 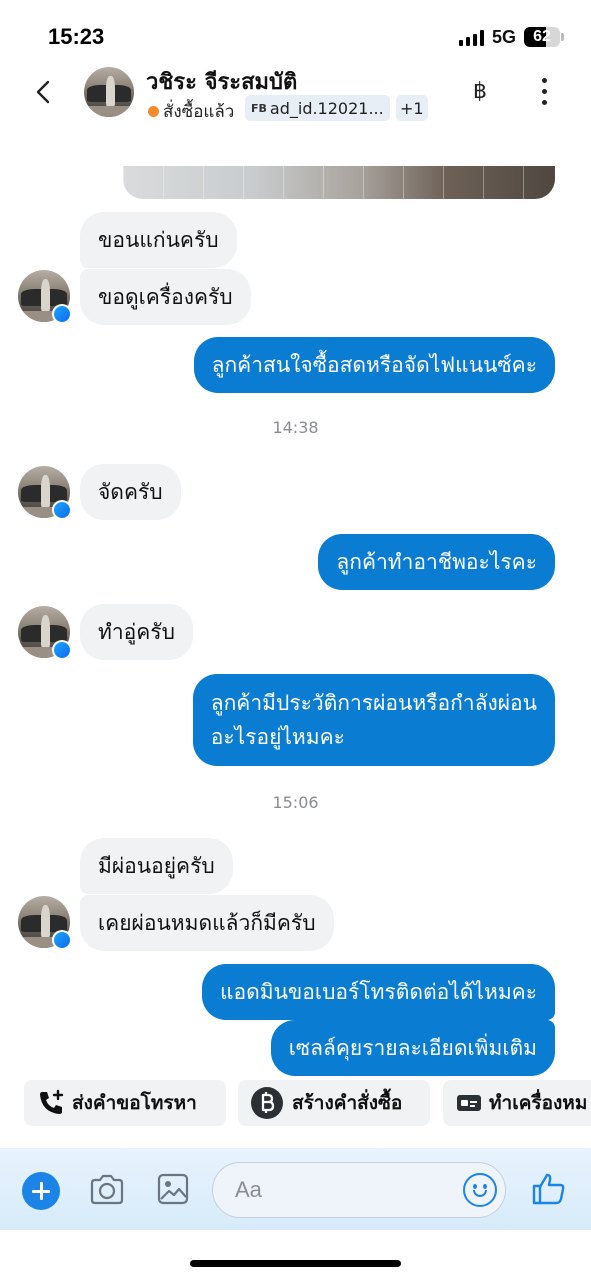 What do you see at coordinates (153, 111) in the screenshot?
I see `order-status-dot` at bounding box center [153, 111].